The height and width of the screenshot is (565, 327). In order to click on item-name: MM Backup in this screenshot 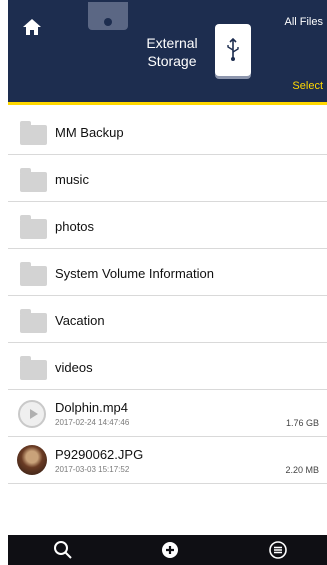, I will do `click(89, 132)`.